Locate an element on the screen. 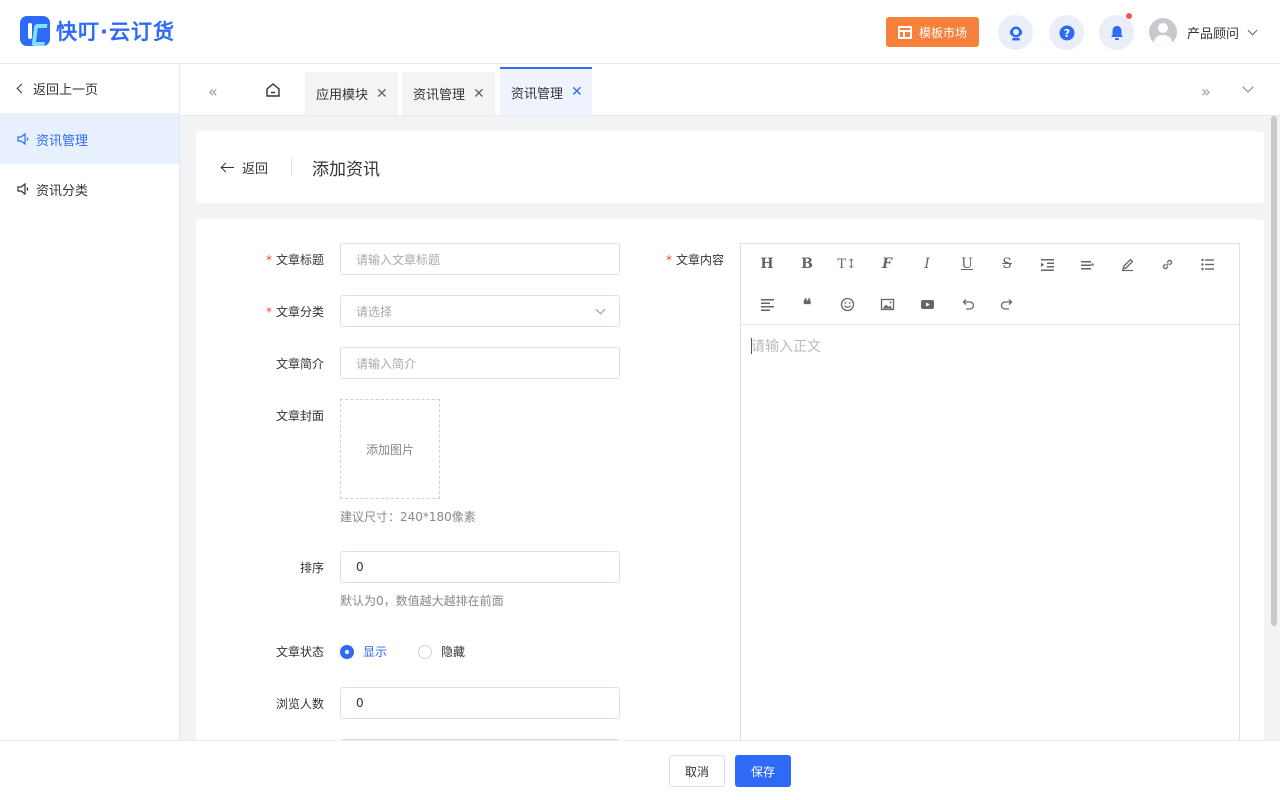 This screenshot has height=800, width=1280. category-select: 请选择 is located at coordinates (480, 311).